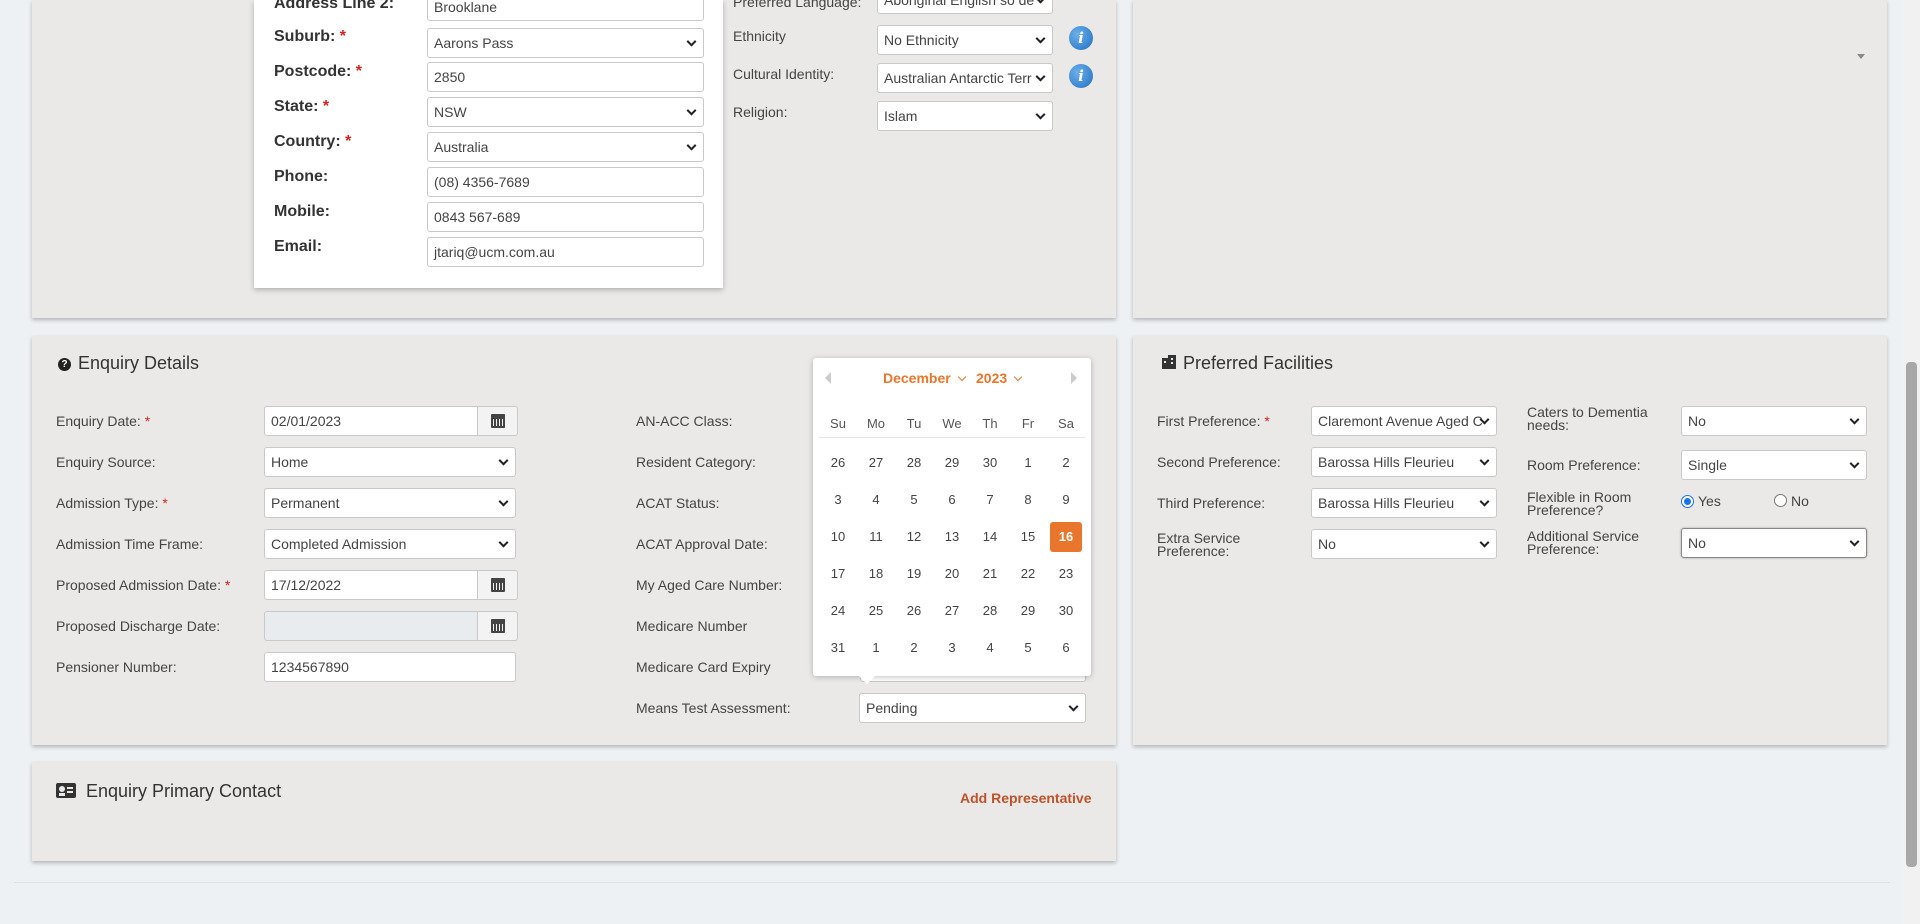  What do you see at coordinates (965, 40) in the screenshot?
I see `ethnicity-select: No Ethnicity` at bounding box center [965, 40].